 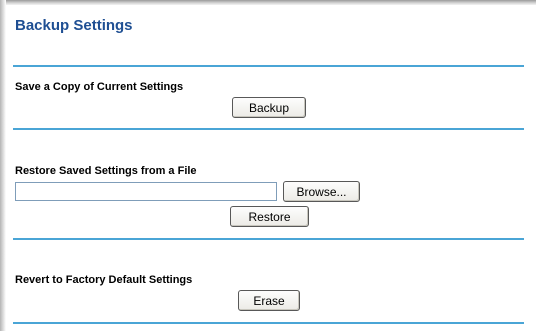 What do you see at coordinates (106, 171) in the screenshot?
I see `restore-section-label: Restore Saved Settings from a File` at bounding box center [106, 171].